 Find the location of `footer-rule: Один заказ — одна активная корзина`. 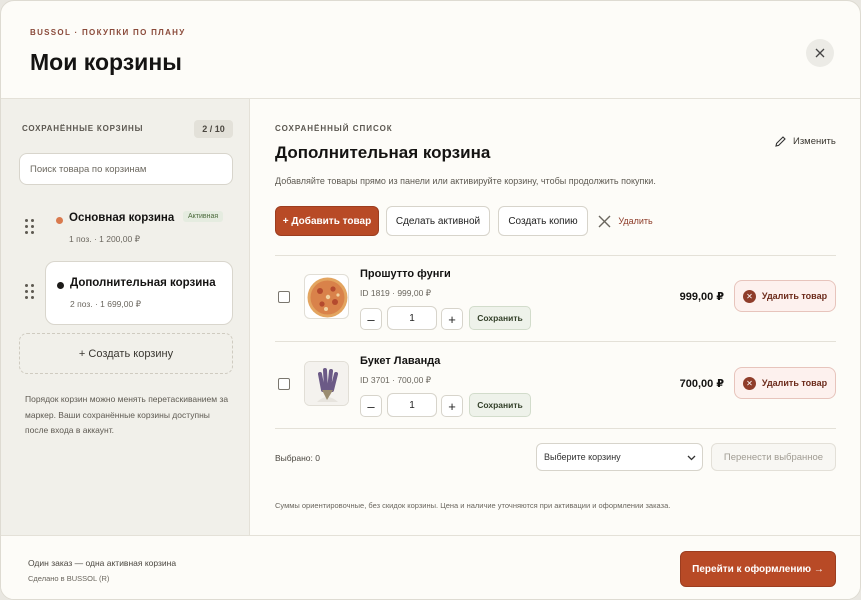

footer-rule: Один заказ — одна активная корзина is located at coordinates (102, 563).